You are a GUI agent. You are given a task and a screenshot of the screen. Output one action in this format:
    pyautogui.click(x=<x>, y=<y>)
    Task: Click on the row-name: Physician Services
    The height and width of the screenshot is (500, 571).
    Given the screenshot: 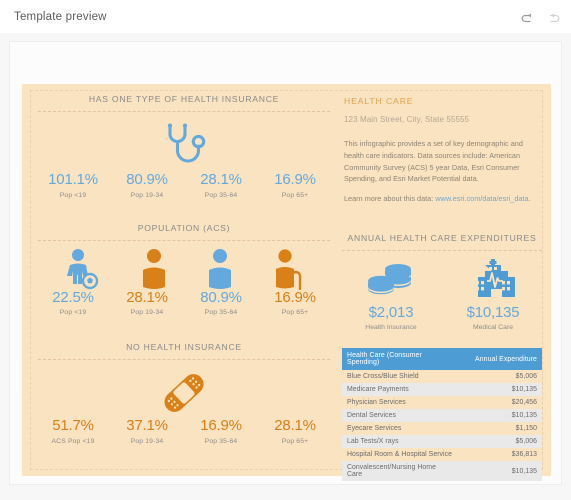 What is the action you would take?
    pyautogui.click(x=400, y=403)
    